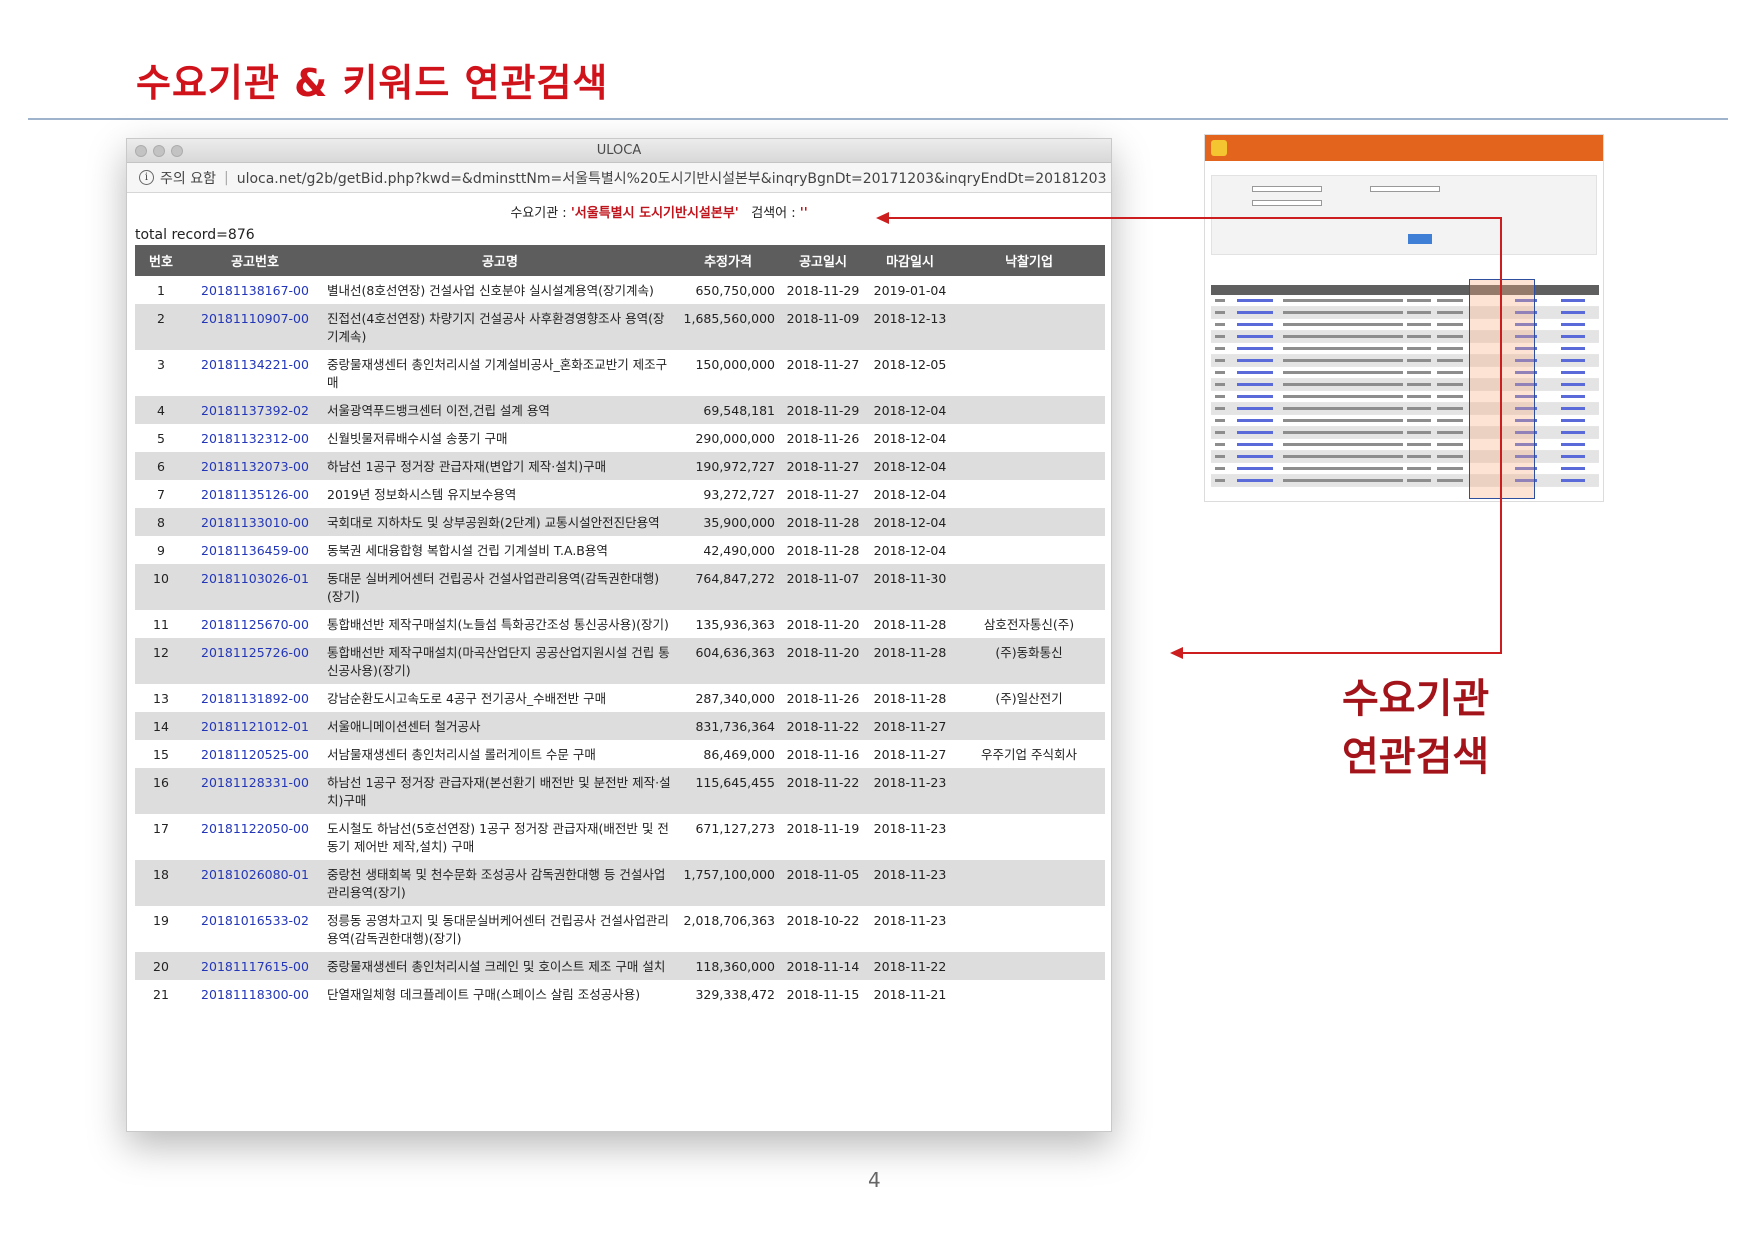  Describe the element at coordinates (500, 410) in the screenshot. I see `bid-name: 서울광역푸드뱅크센터 이전,건립 설계 용역` at that location.